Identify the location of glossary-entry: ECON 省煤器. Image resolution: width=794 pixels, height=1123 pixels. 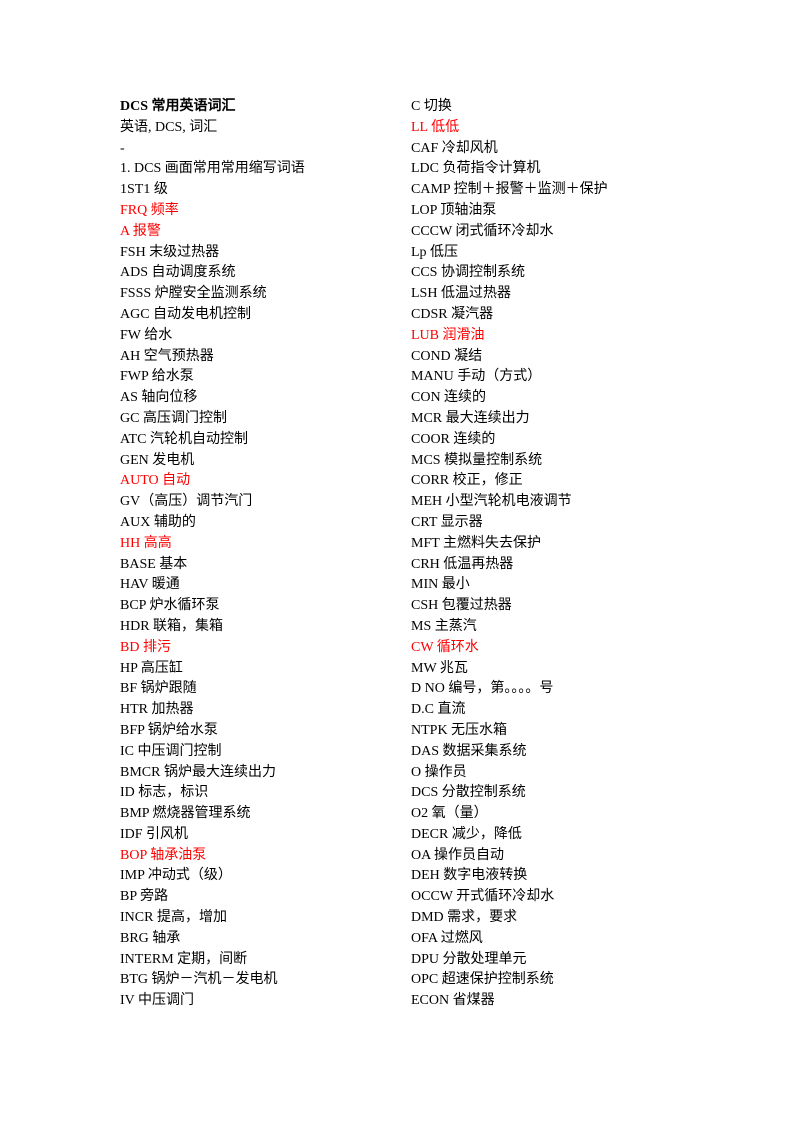
(453, 1001).